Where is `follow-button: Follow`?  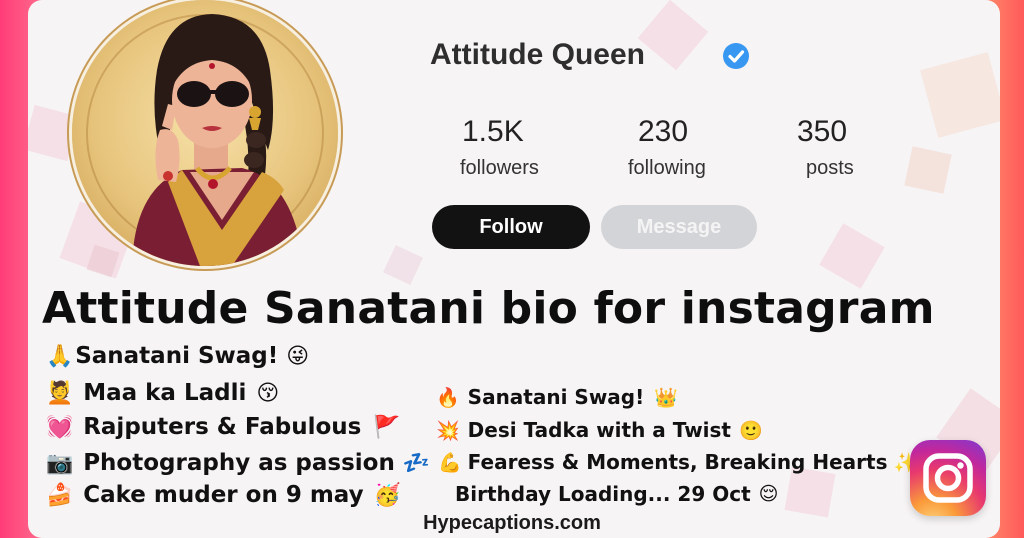
follow-button: Follow is located at coordinates (511, 227).